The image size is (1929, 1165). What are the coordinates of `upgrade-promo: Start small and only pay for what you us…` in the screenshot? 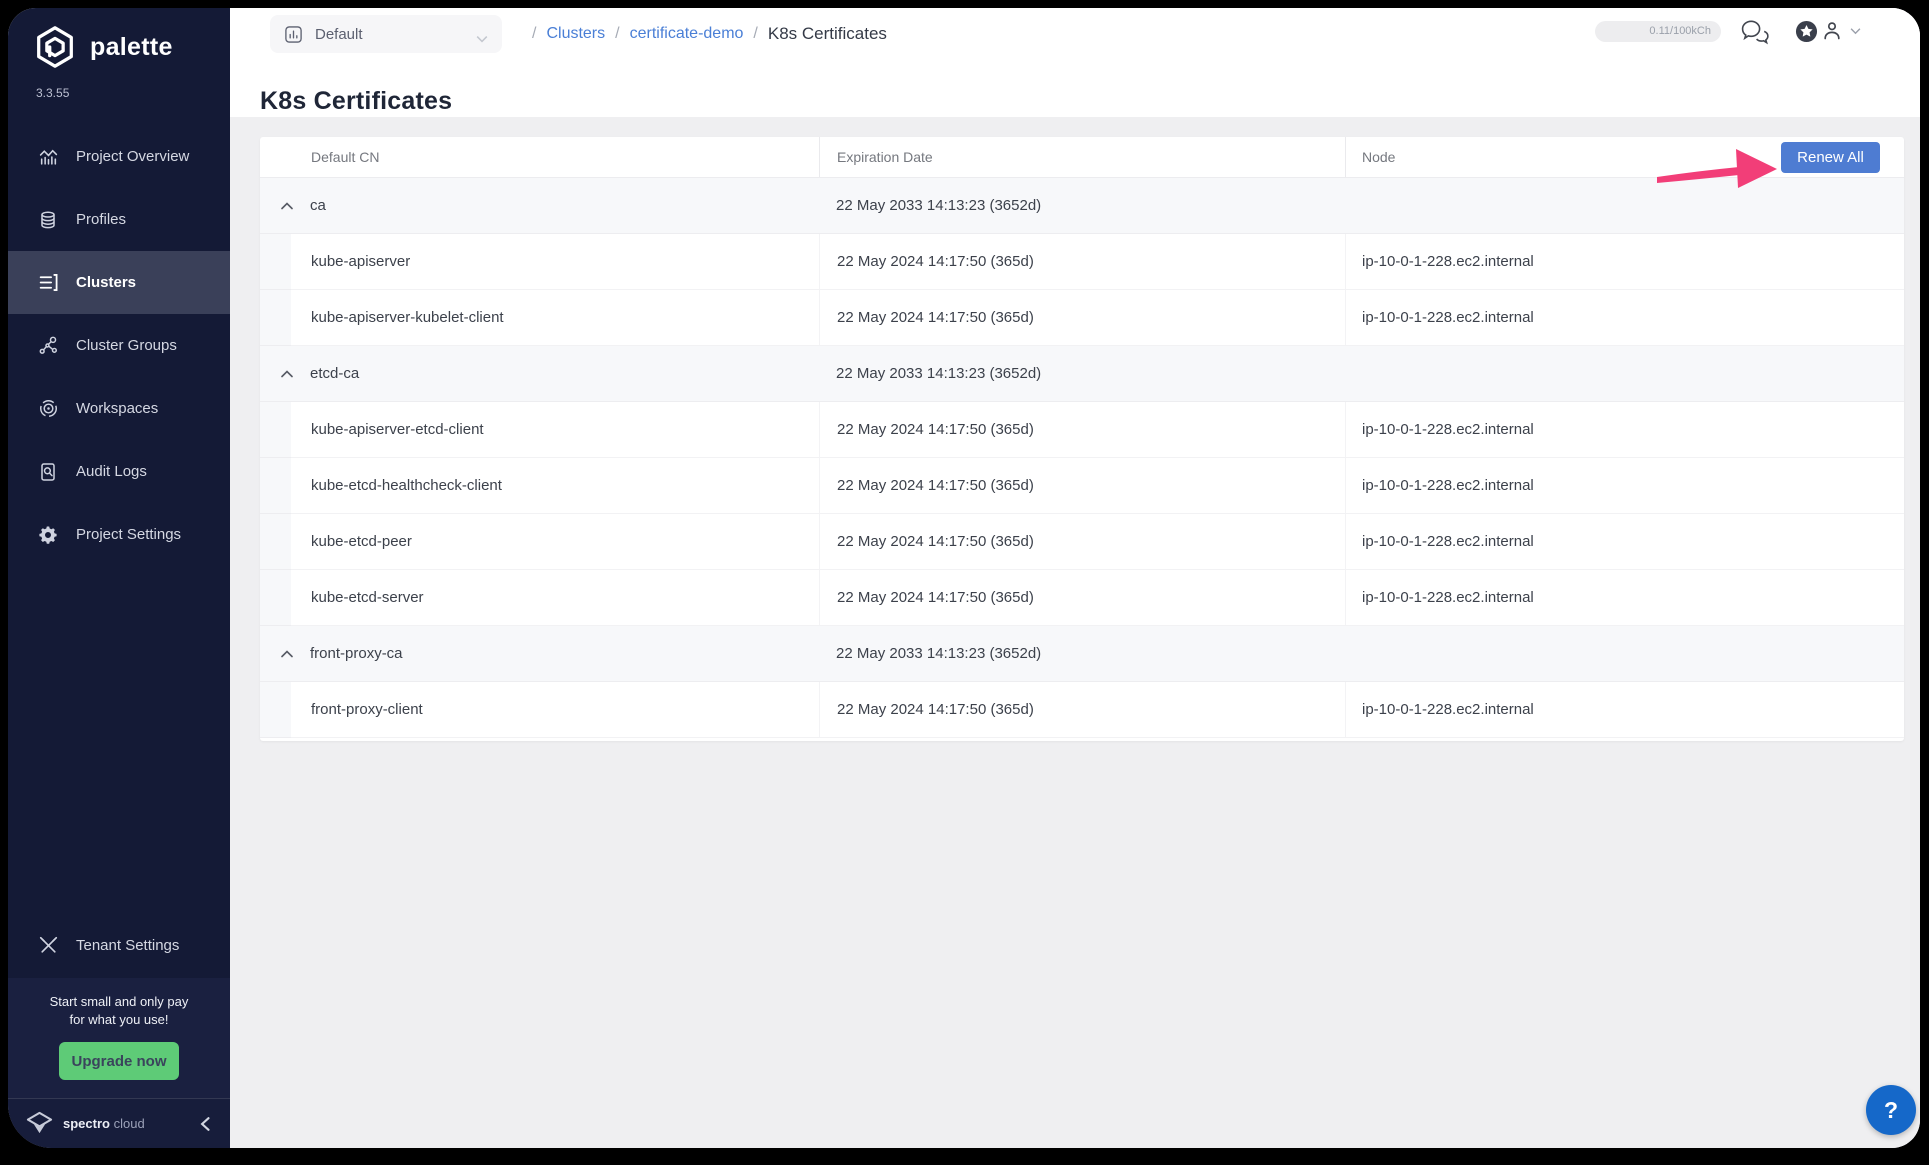 It's located at (119, 1037).